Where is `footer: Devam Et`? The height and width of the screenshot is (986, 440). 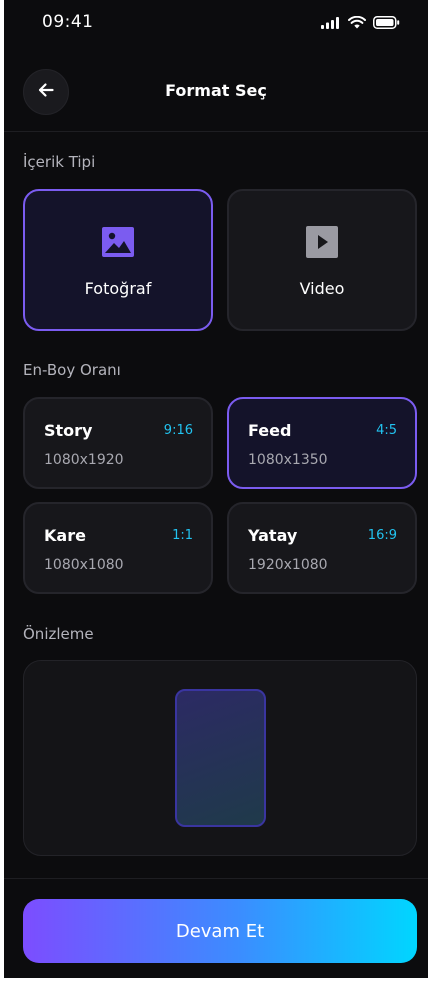
footer: Devam Et is located at coordinates (216, 928).